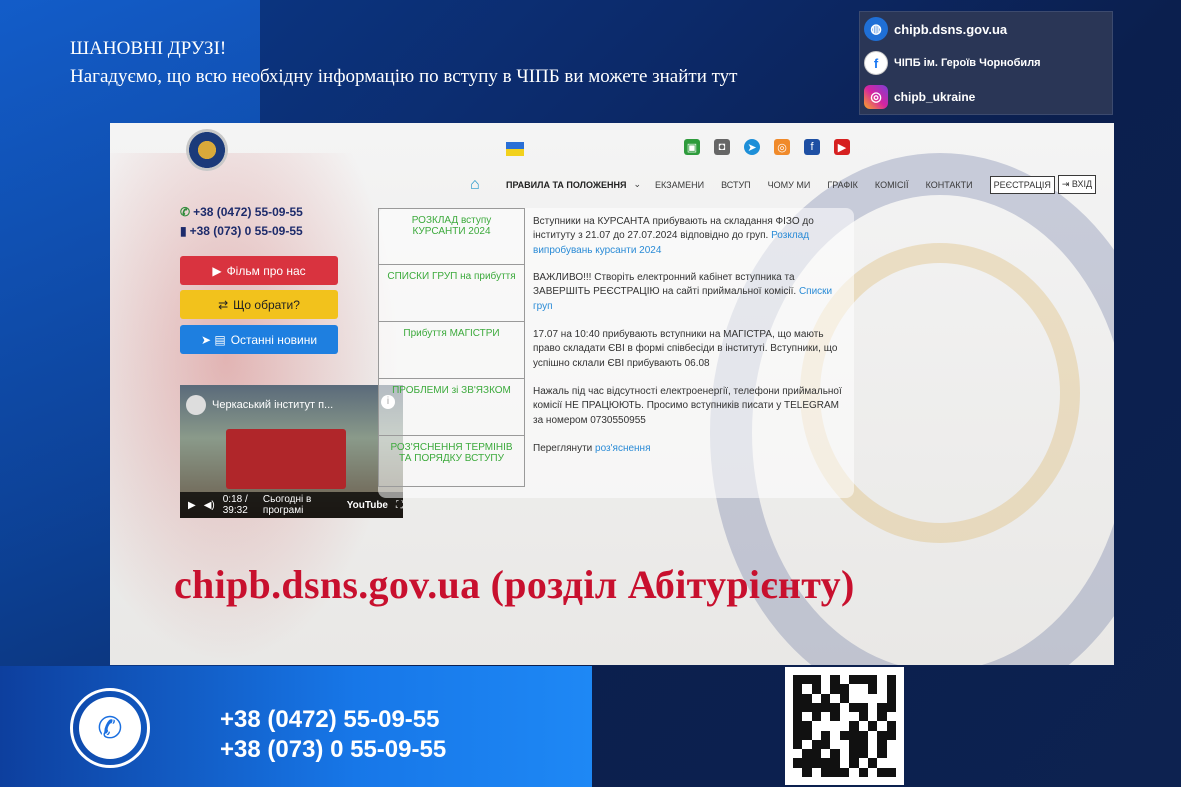  What do you see at coordinates (274, 339) in the screenshot?
I see `news-button-label: Останні новини` at bounding box center [274, 339].